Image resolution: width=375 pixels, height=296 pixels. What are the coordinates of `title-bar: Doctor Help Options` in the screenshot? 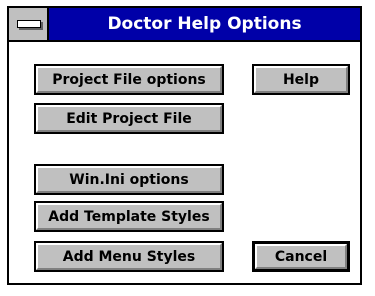 It's located at (184, 25).